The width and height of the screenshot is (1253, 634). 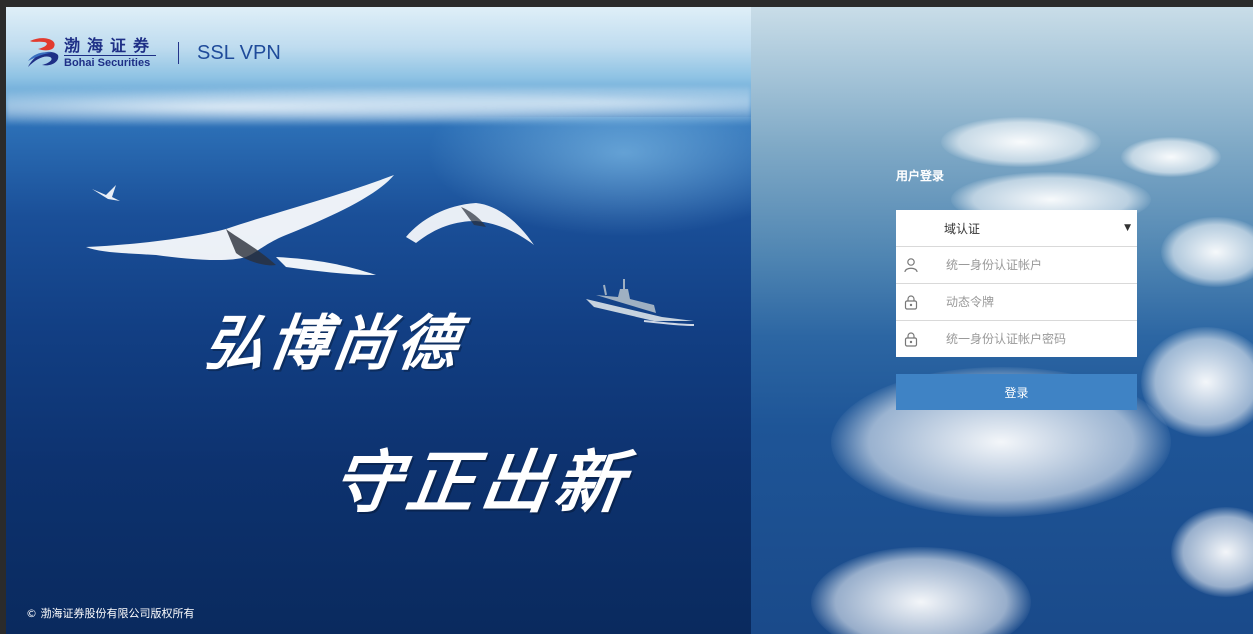 I want to click on logo-divider, so click(x=179, y=53).